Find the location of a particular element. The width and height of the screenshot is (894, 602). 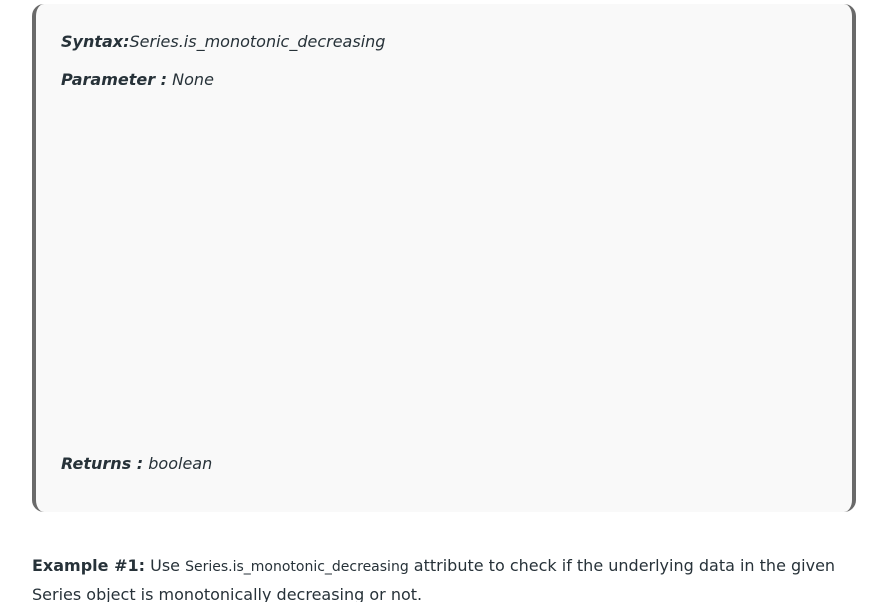

example-label: Example #1: is located at coordinates (89, 565).